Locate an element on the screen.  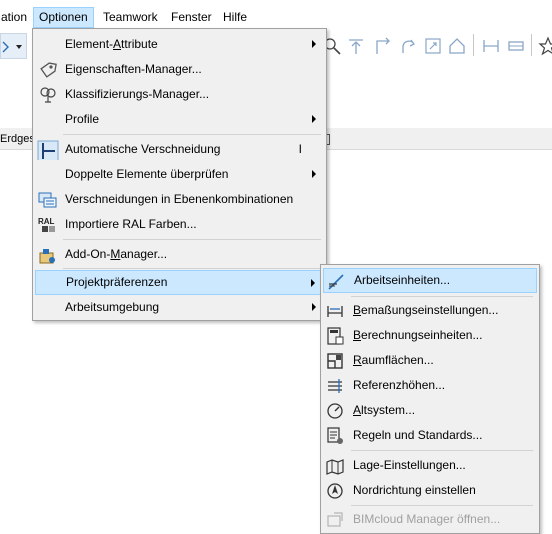
submenu-item-nordrichtung: Nordrichtung einstellen is located at coordinates (430, 490).